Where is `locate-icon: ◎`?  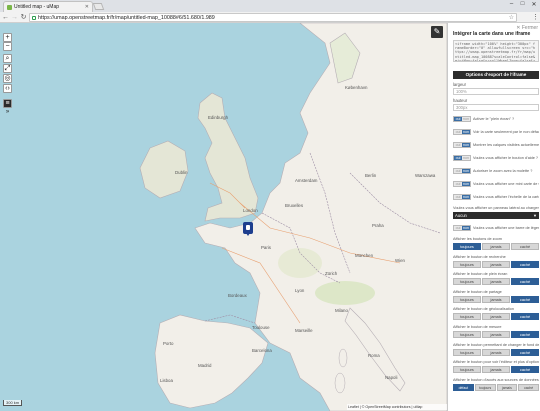 locate-icon: ◎ is located at coordinates (7, 78).